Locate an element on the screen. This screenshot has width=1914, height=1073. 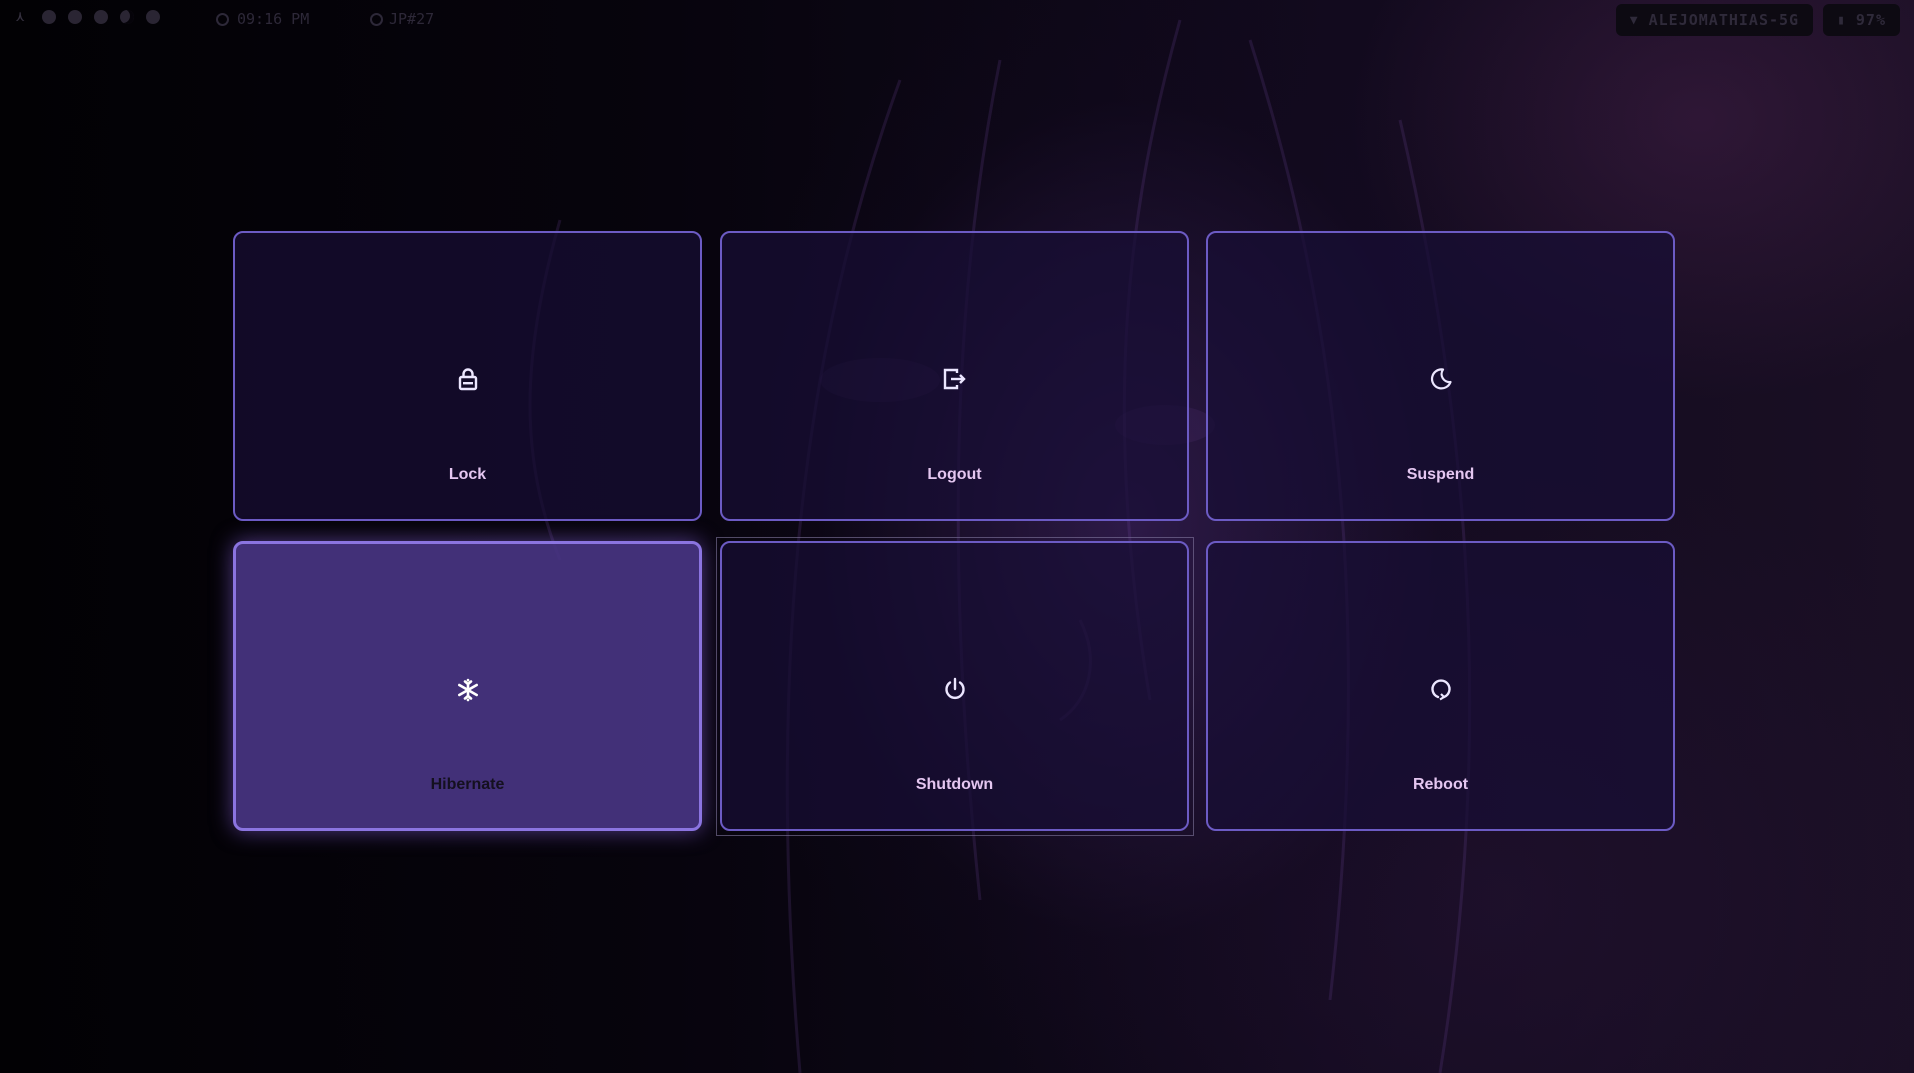
hibernate-button: Hibernate is located at coordinates (467, 686).